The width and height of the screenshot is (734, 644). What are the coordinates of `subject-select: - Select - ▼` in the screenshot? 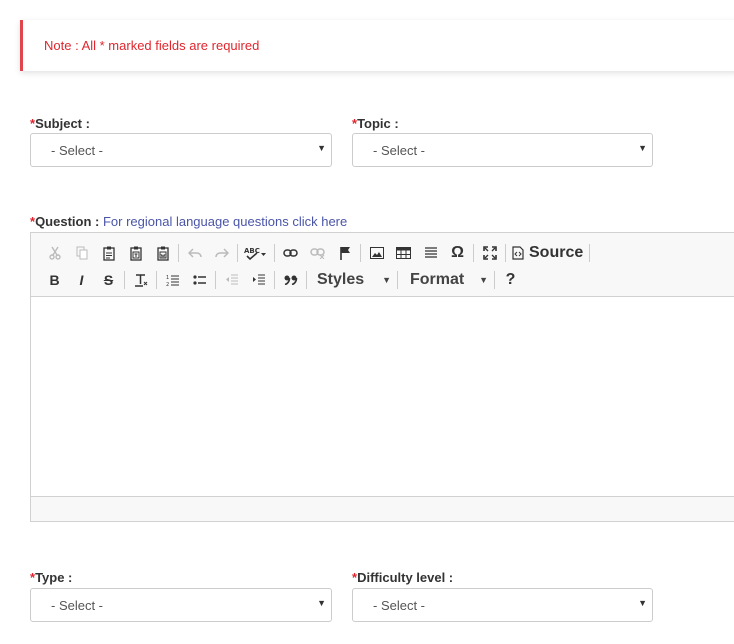 It's located at (181, 150).